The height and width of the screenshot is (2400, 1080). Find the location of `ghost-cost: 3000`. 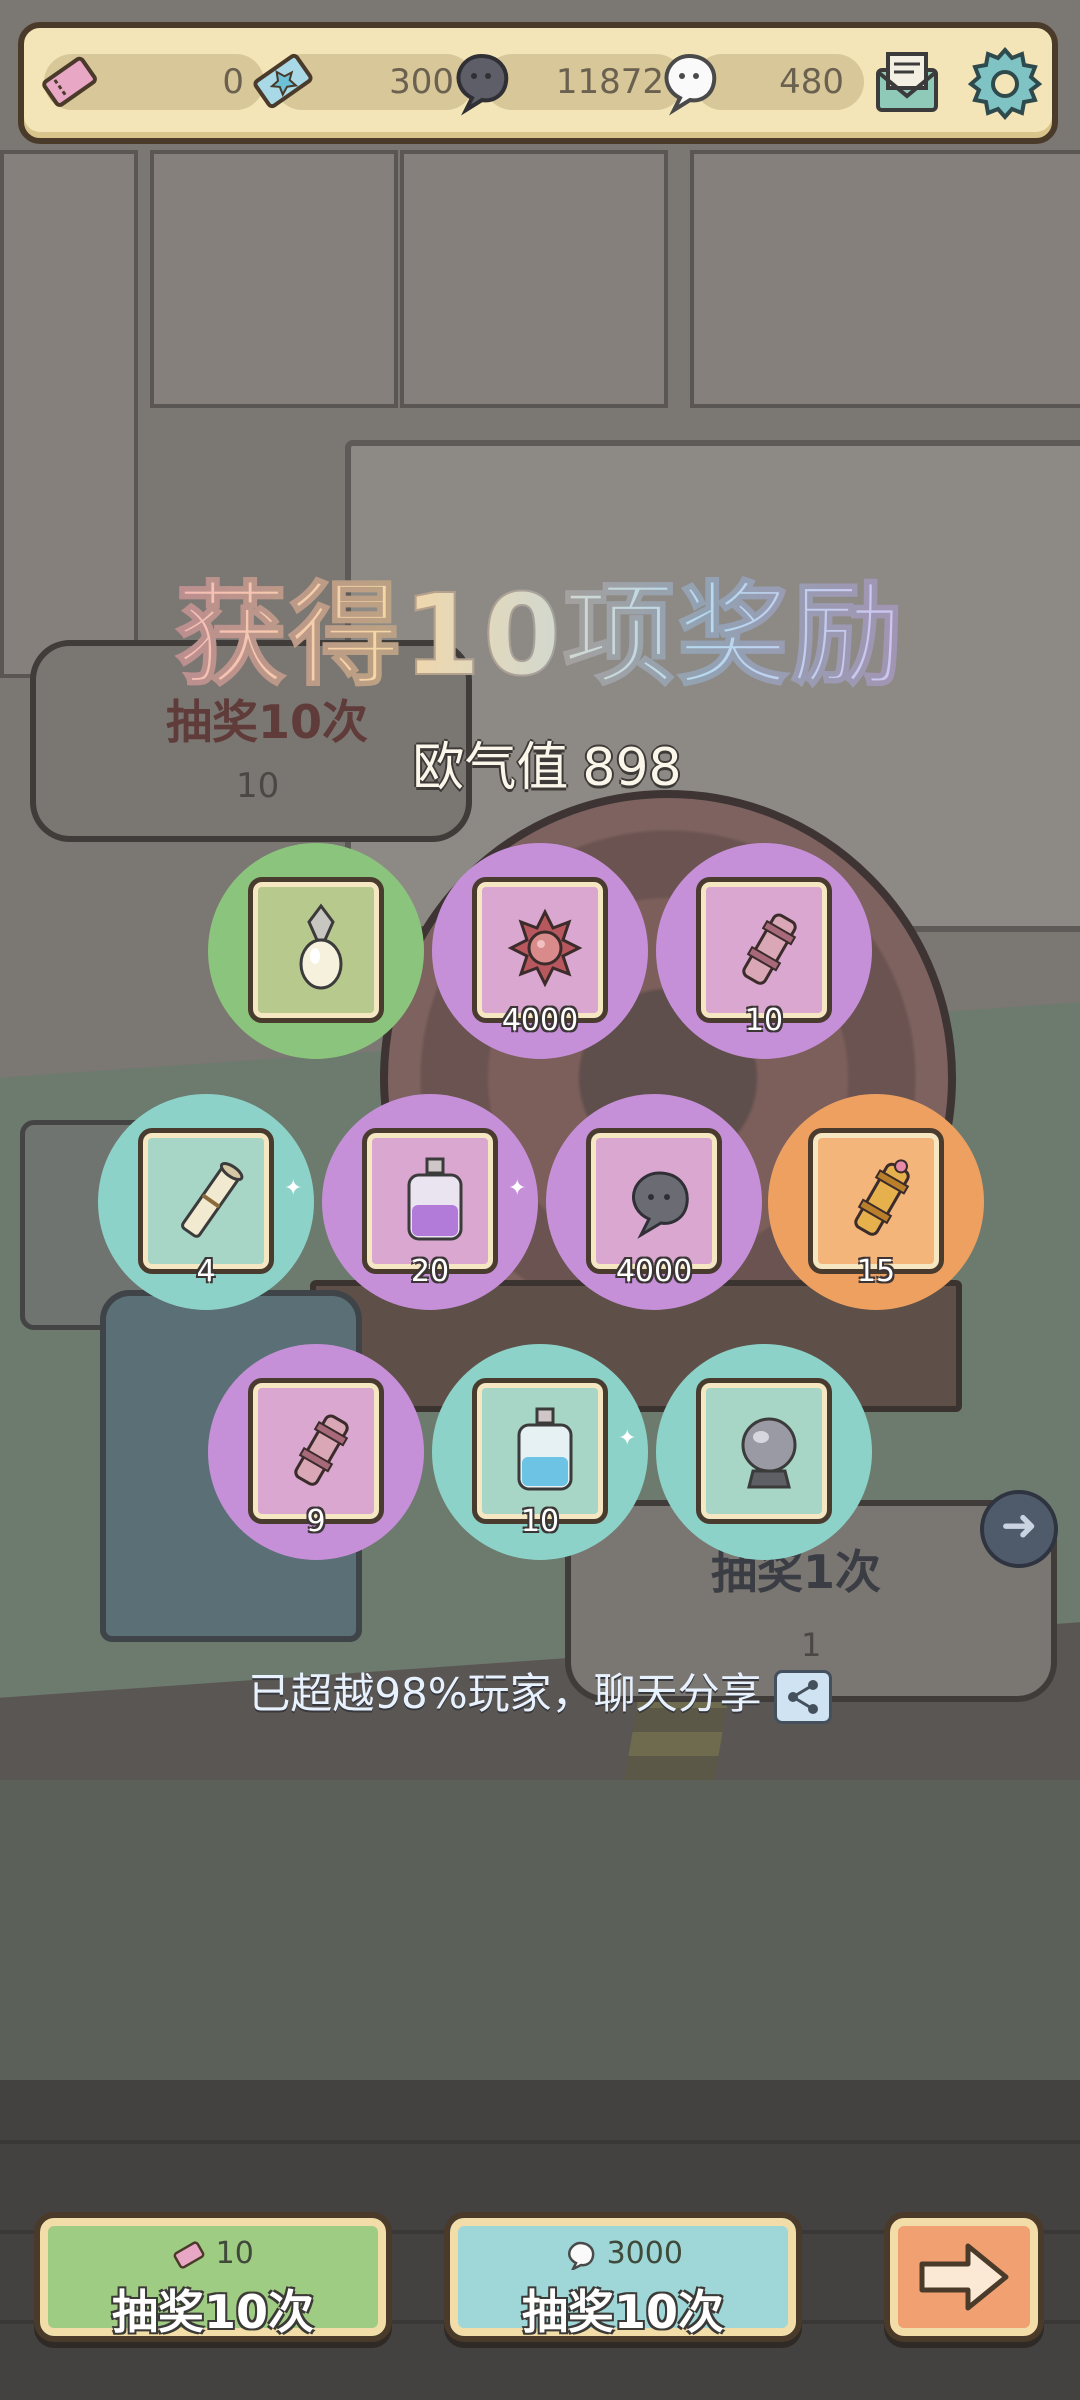

ghost-cost: 3000 is located at coordinates (623, 2254).